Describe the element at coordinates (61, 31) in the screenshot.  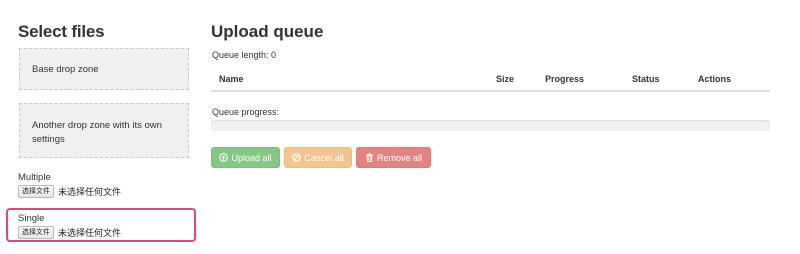
I see `select-files-title: Select files` at that location.